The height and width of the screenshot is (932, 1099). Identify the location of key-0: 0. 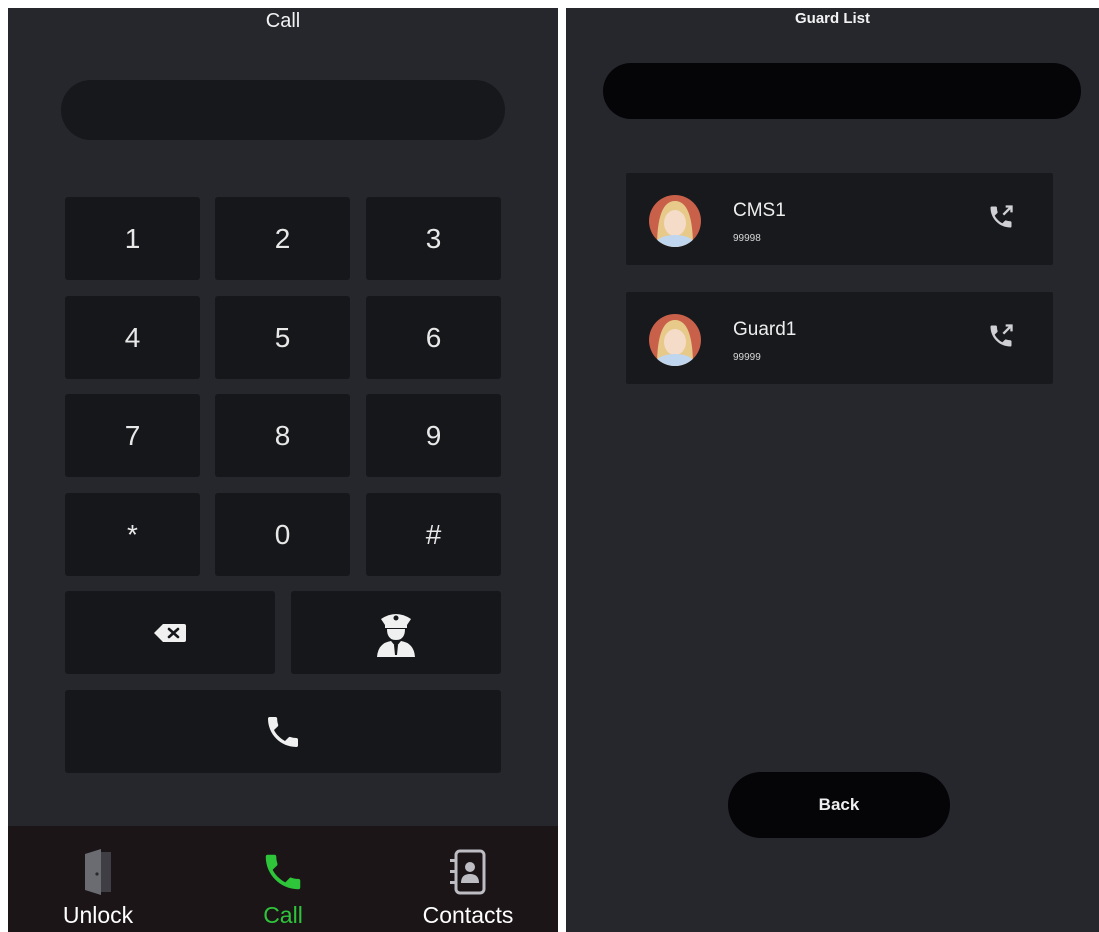
(282, 534).